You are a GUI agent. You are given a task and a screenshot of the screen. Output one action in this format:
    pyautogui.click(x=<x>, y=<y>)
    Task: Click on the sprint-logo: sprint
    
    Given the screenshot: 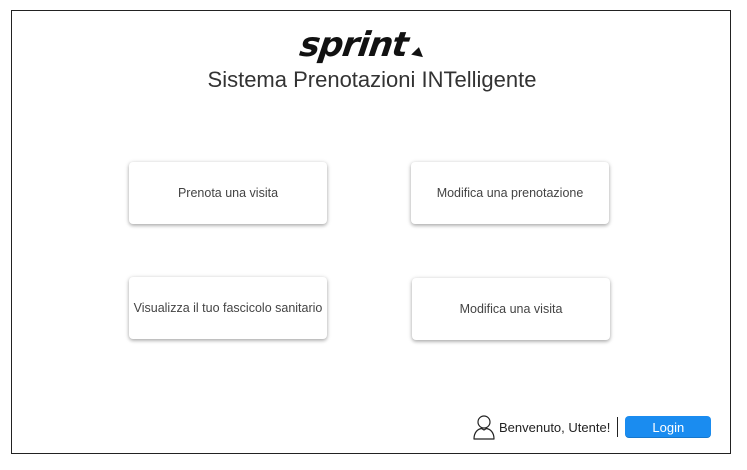 What is the action you would take?
    pyautogui.click(x=361, y=45)
    